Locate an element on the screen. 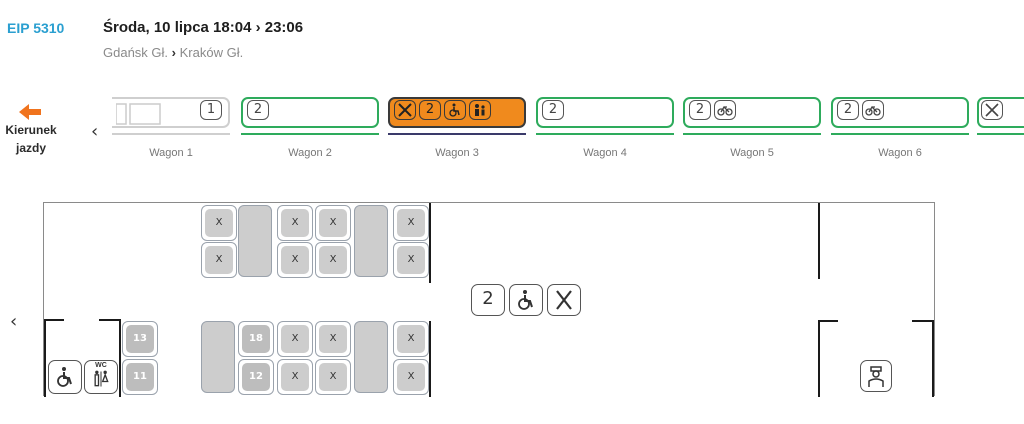 The width and height of the screenshot is (1024, 424). seat-free: 18 is located at coordinates (256, 339).